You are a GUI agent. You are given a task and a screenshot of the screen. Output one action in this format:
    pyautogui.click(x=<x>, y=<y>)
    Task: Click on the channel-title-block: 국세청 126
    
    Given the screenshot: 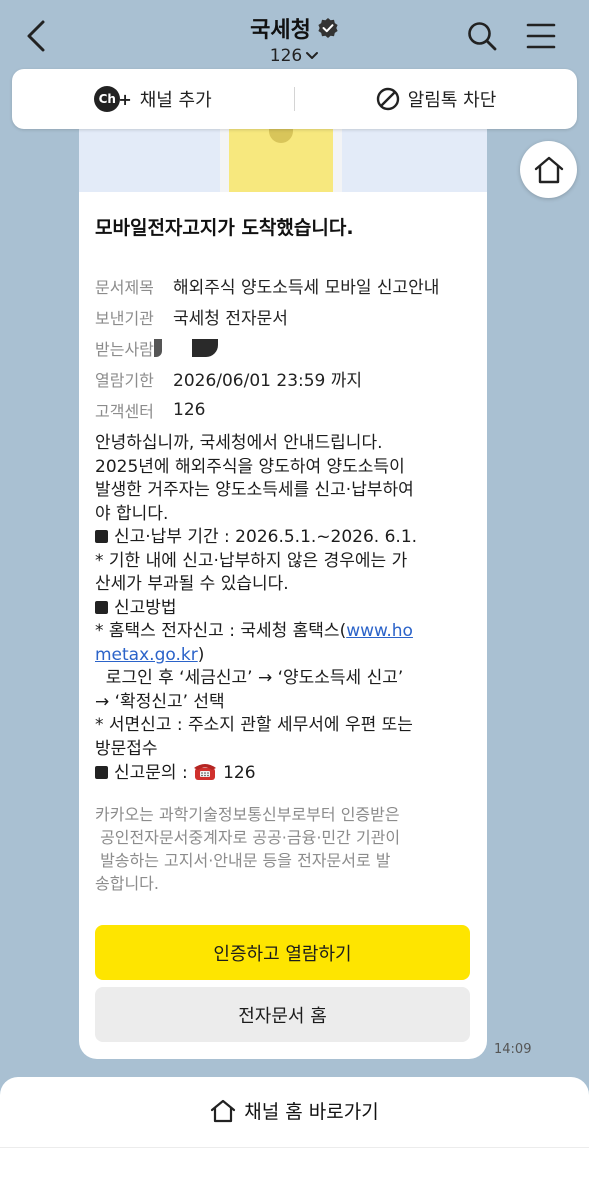 What is the action you would take?
    pyautogui.click(x=294, y=39)
    